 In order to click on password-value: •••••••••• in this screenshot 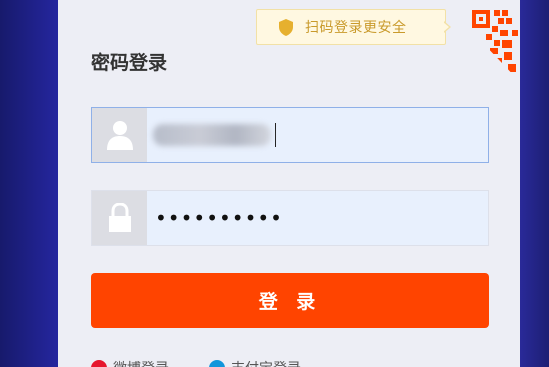, I will do `click(219, 218)`.